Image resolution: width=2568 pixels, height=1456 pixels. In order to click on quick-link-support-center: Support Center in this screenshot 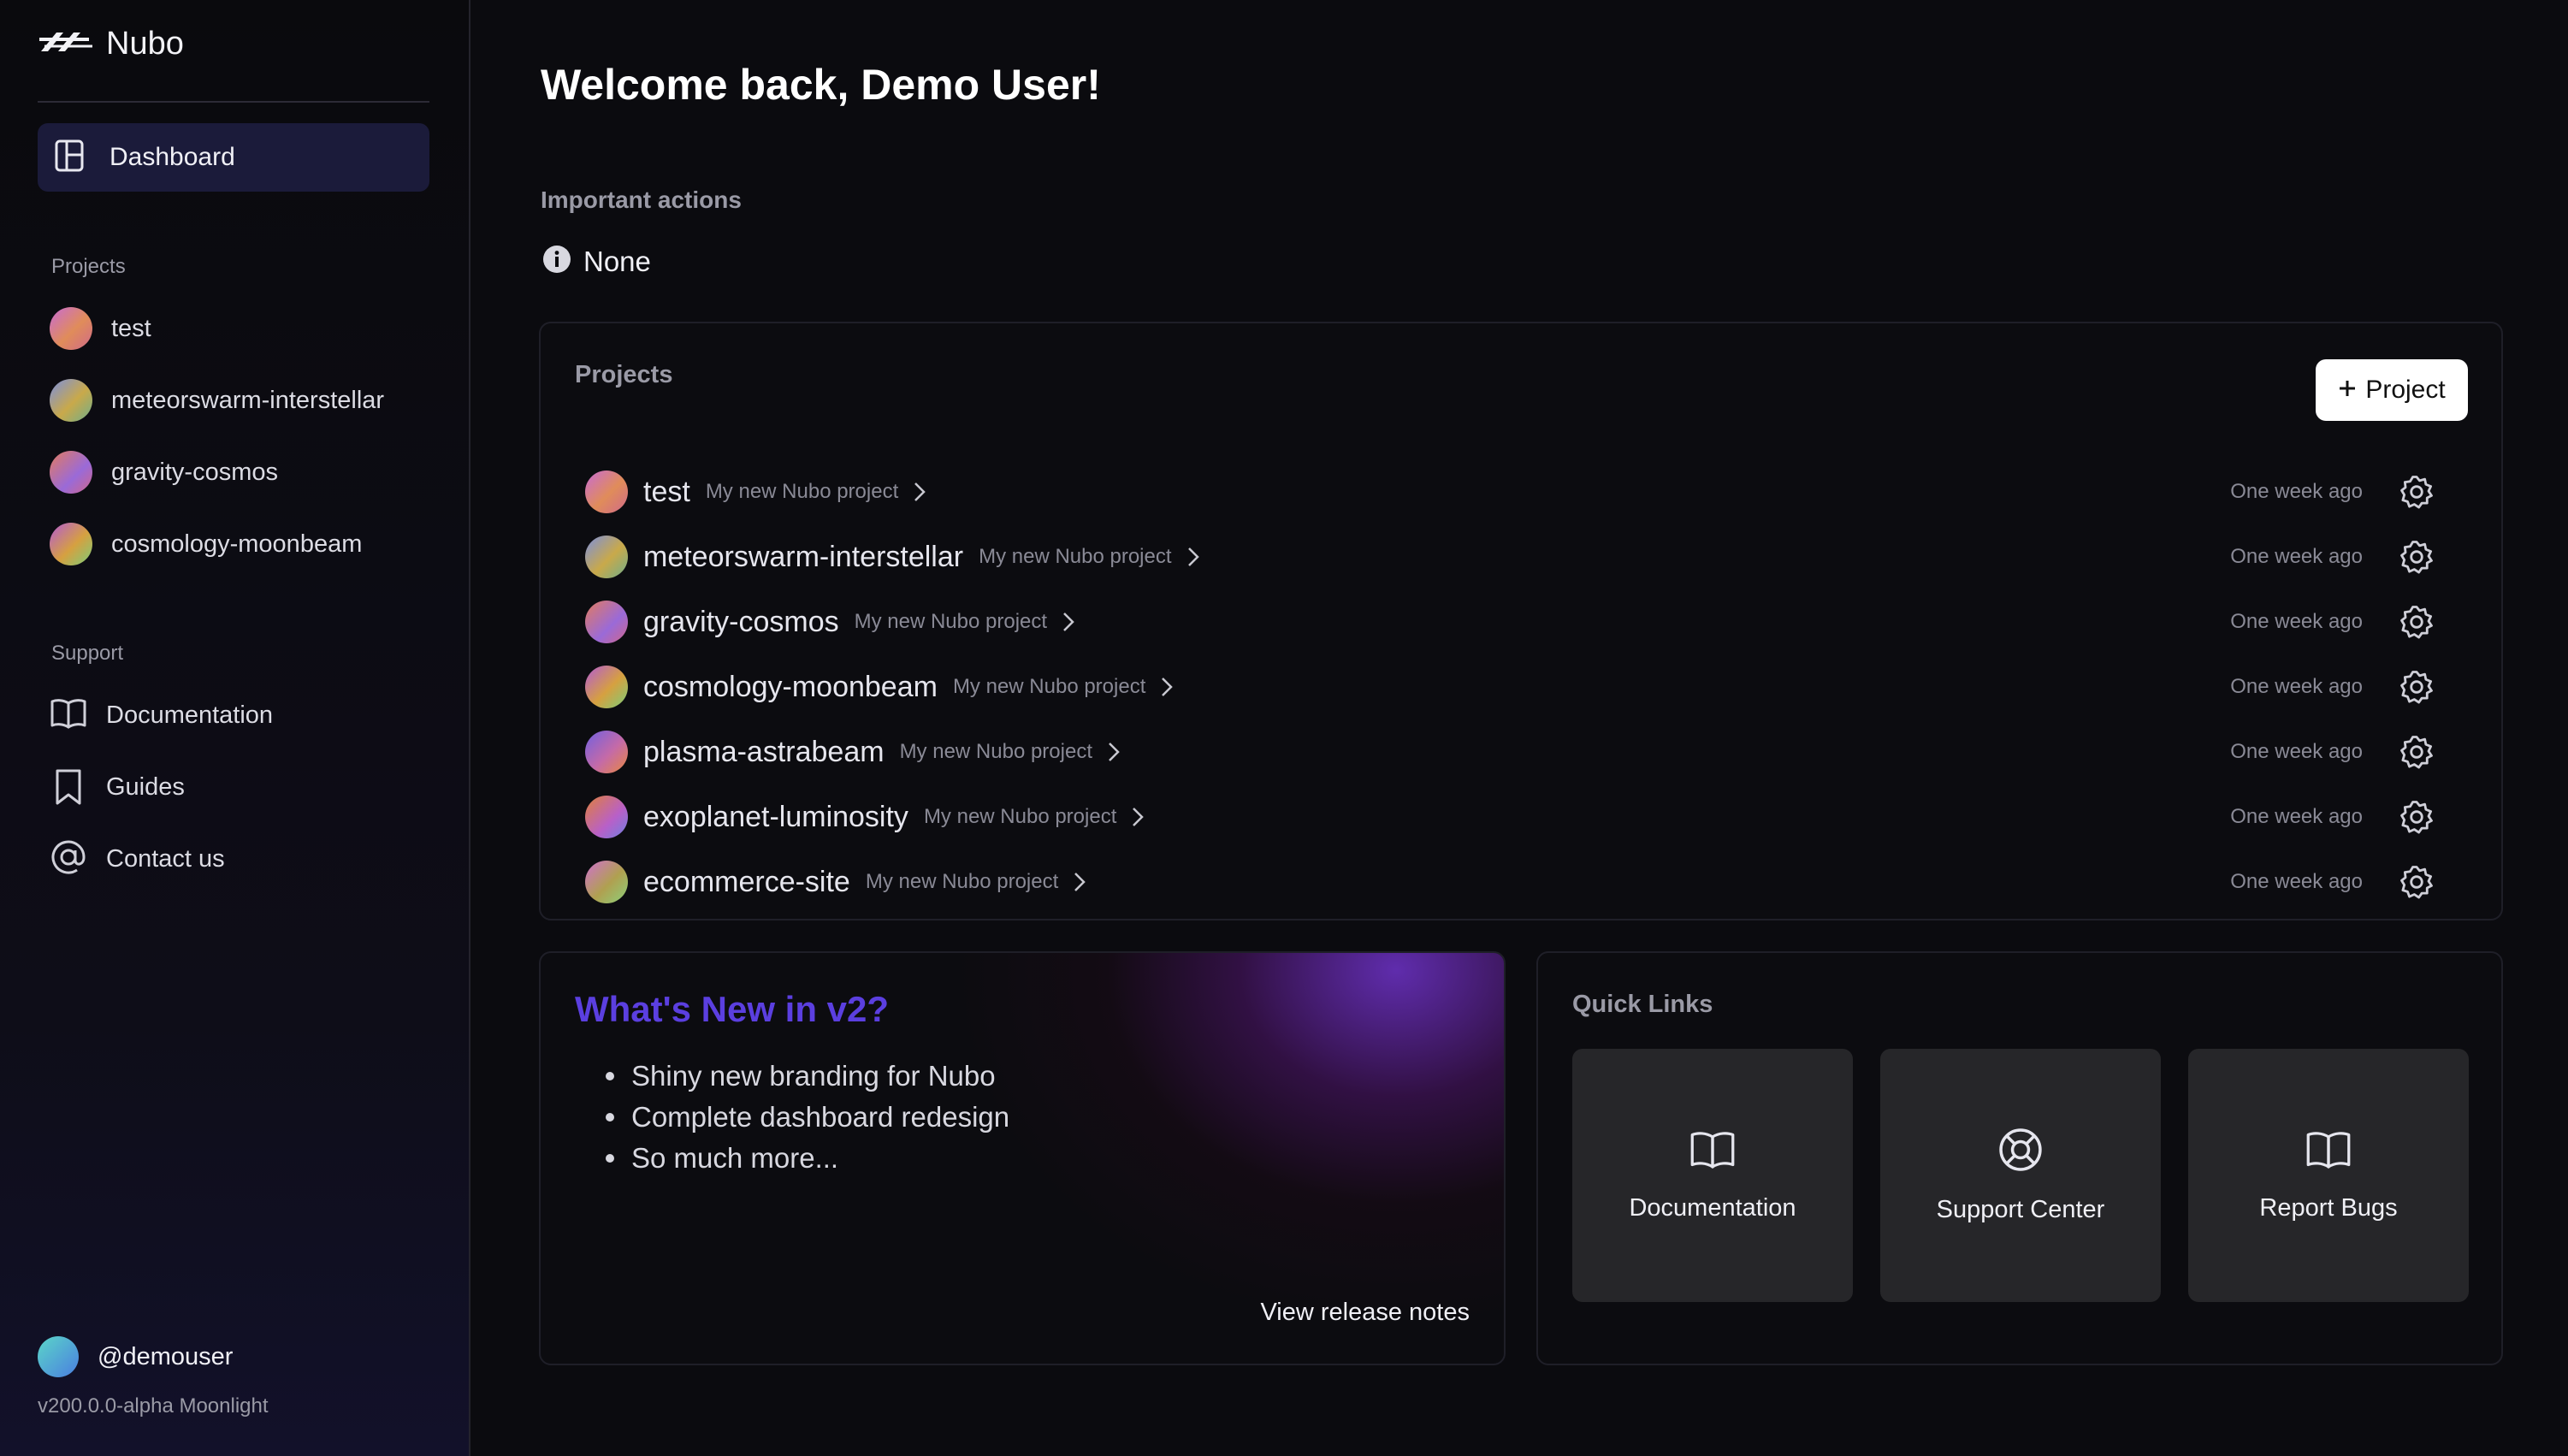, I will do `click(2020, 1175)`.